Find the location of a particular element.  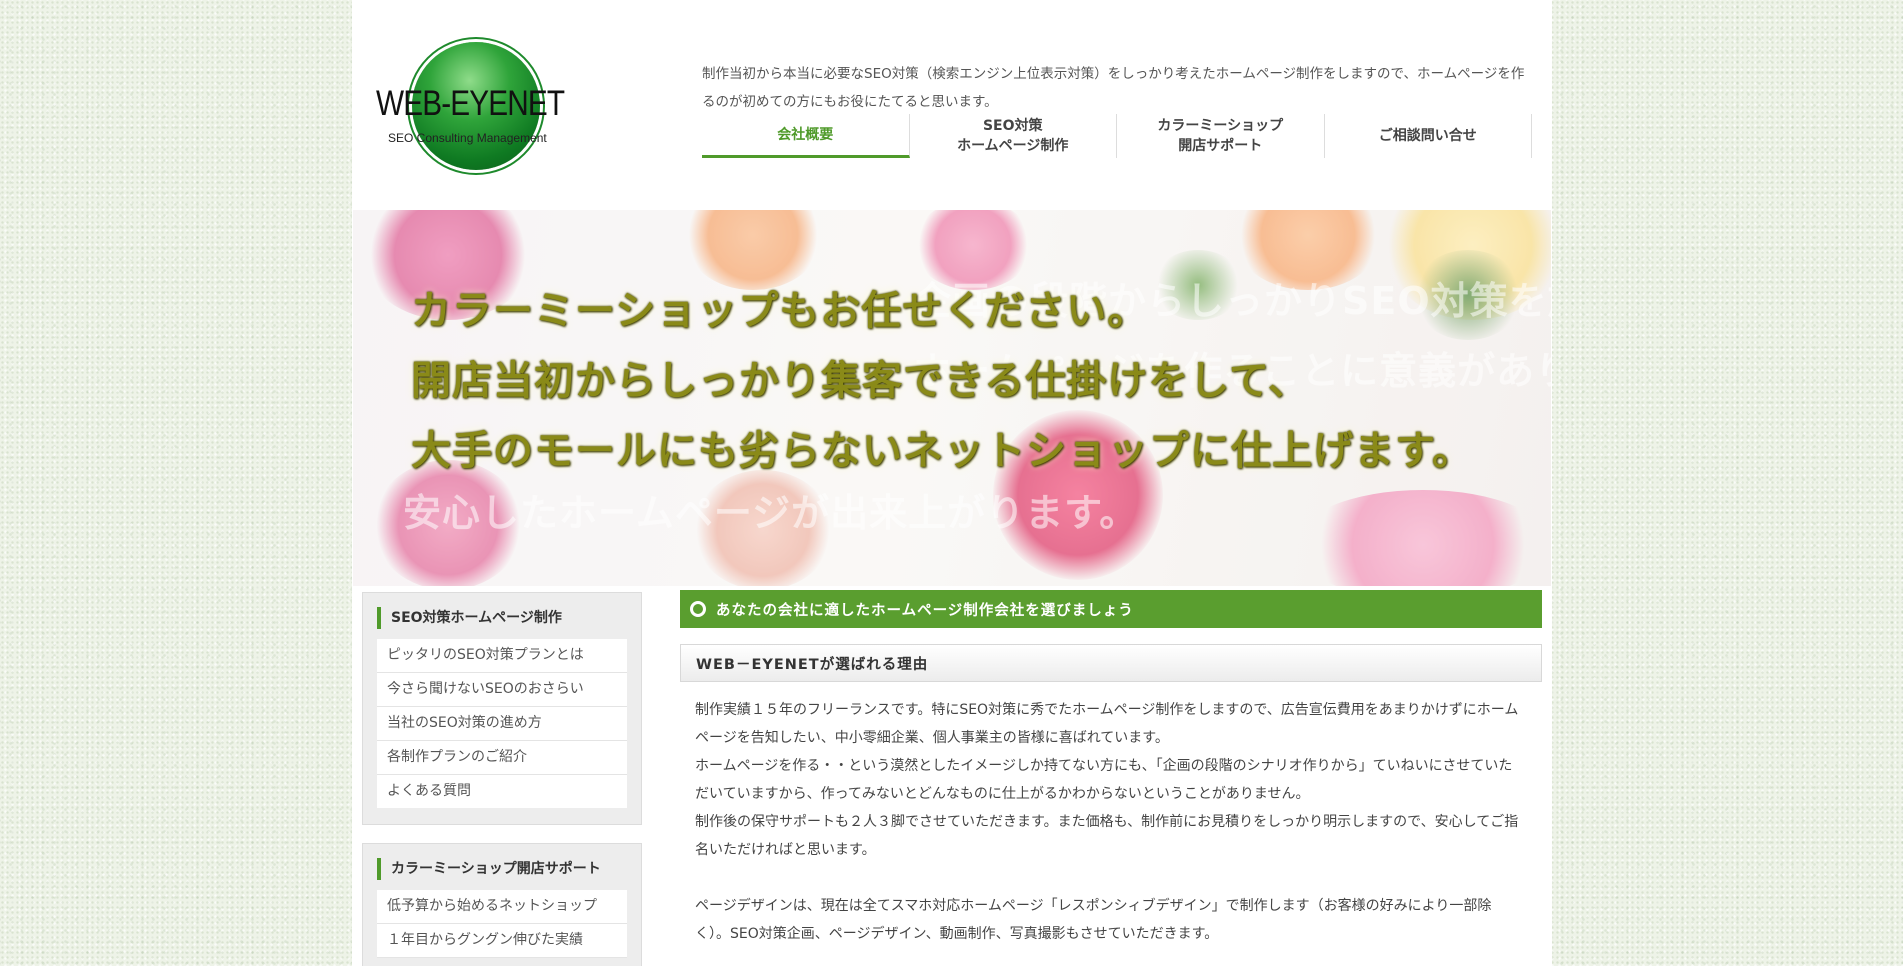

sidebar-item: よくある質問 is located at coordinates (502, 791).